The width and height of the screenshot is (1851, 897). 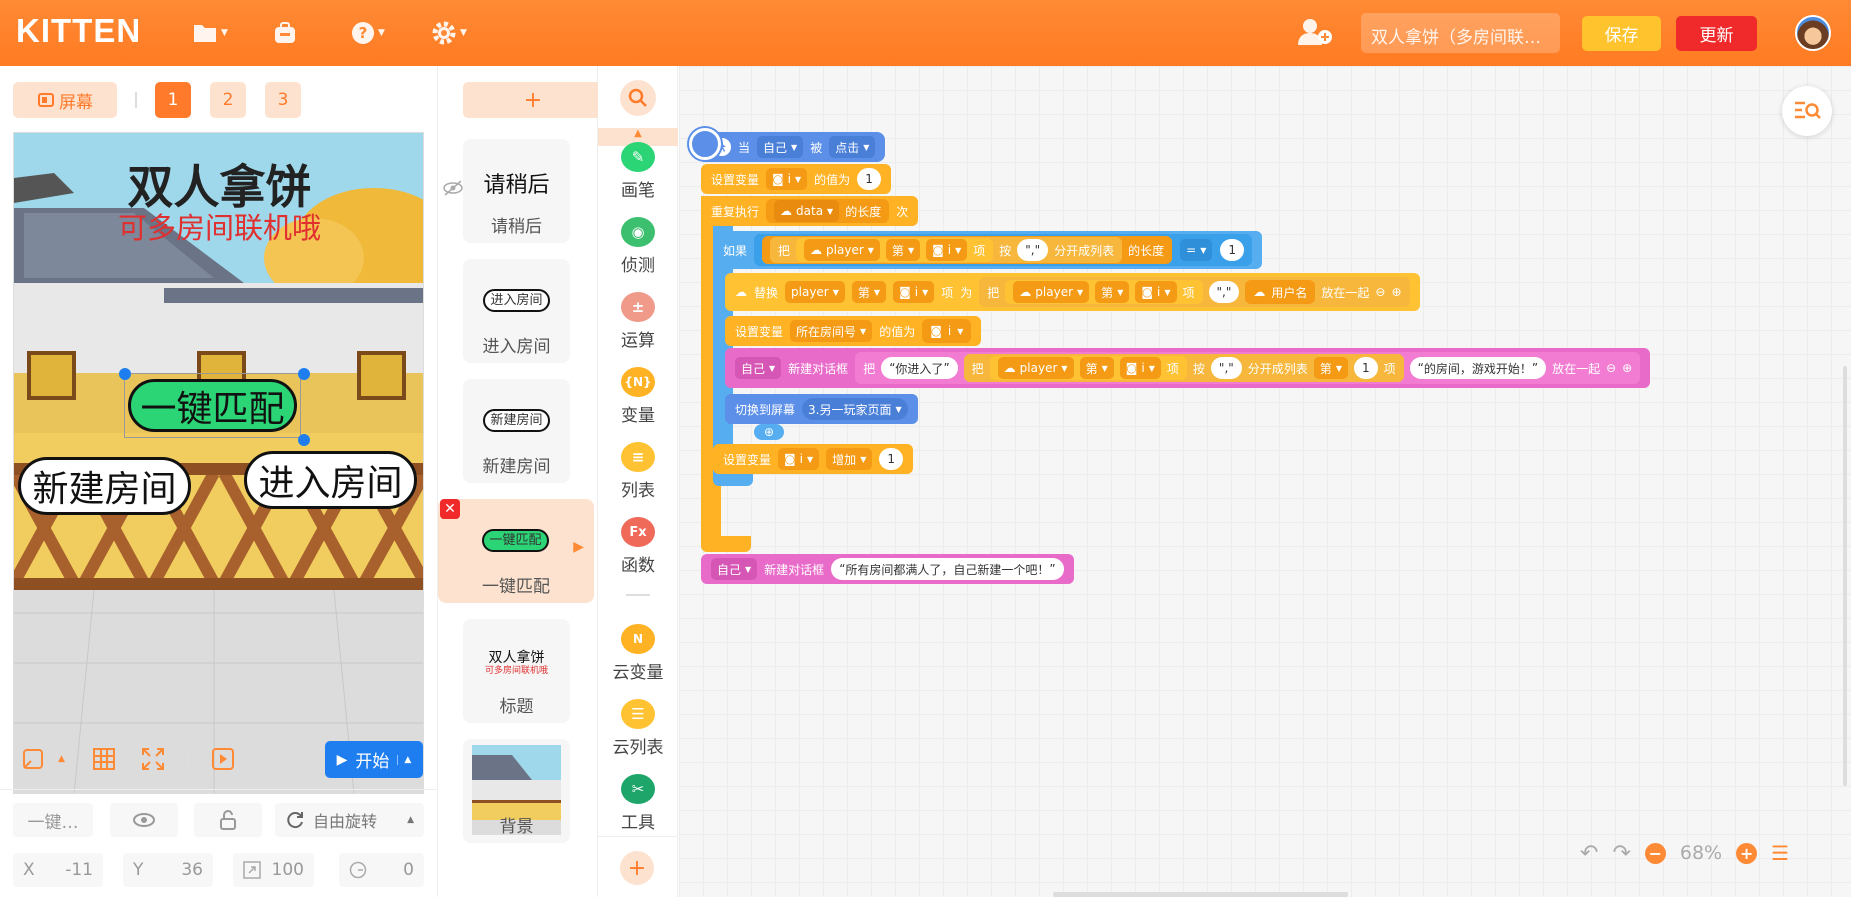 I want to click on page-tab-1: 1, so click(x=173, y=100).